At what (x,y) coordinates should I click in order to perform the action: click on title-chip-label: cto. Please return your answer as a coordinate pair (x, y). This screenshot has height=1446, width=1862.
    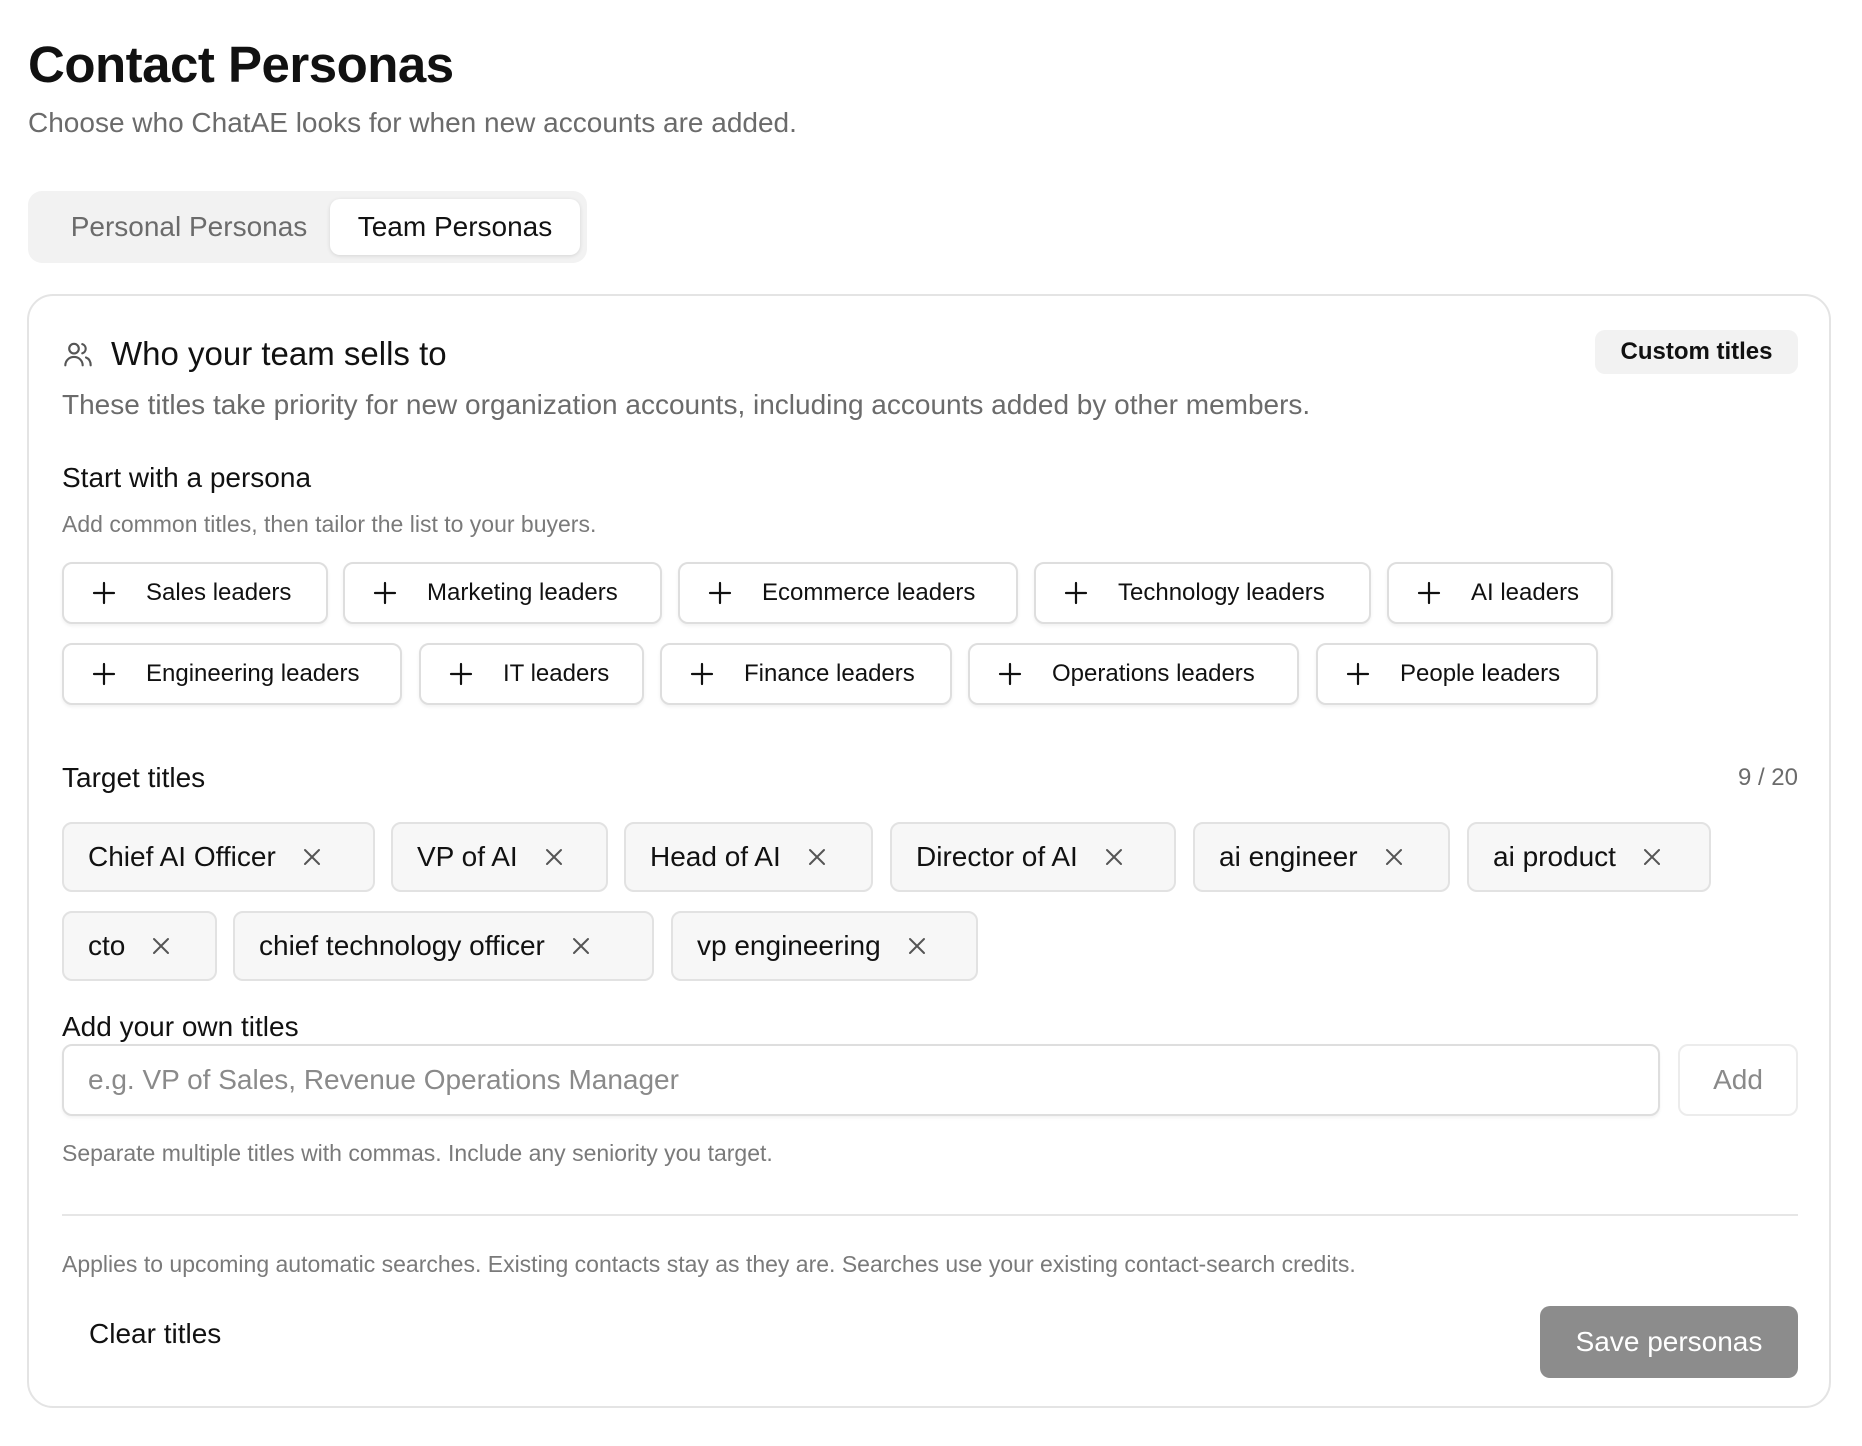
    Looking at the image, I should click on (107, 945).